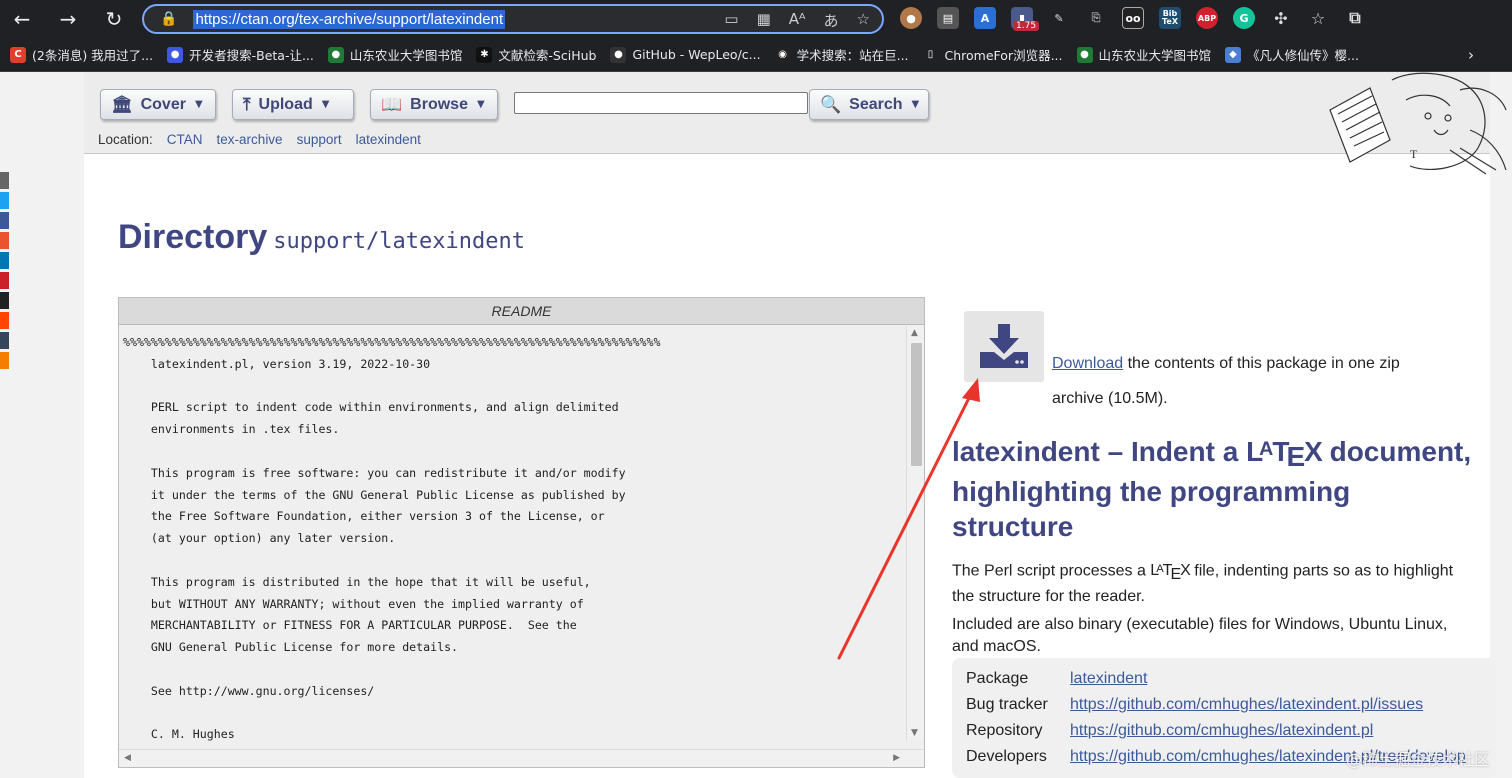  I want to click on package-title-prefix: latexindent – Indent a, so click(1099, 451).